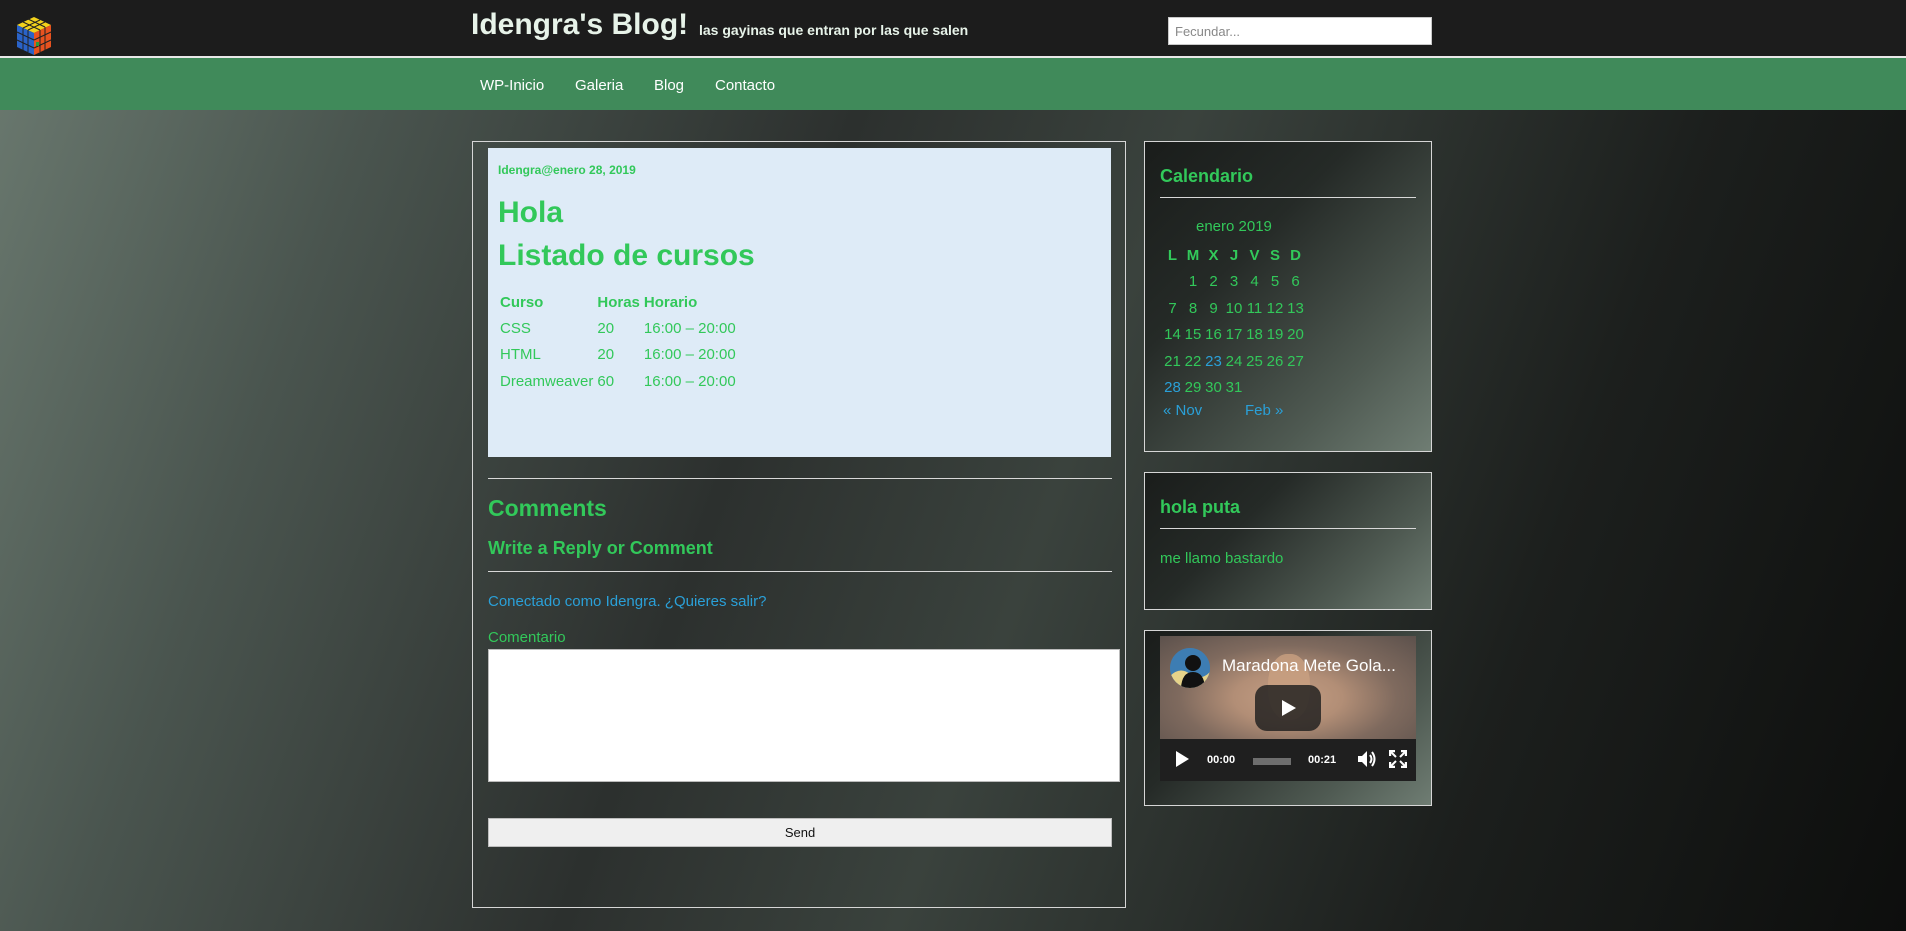  I want to click on calendar-day: 28, so click(1172, 388).